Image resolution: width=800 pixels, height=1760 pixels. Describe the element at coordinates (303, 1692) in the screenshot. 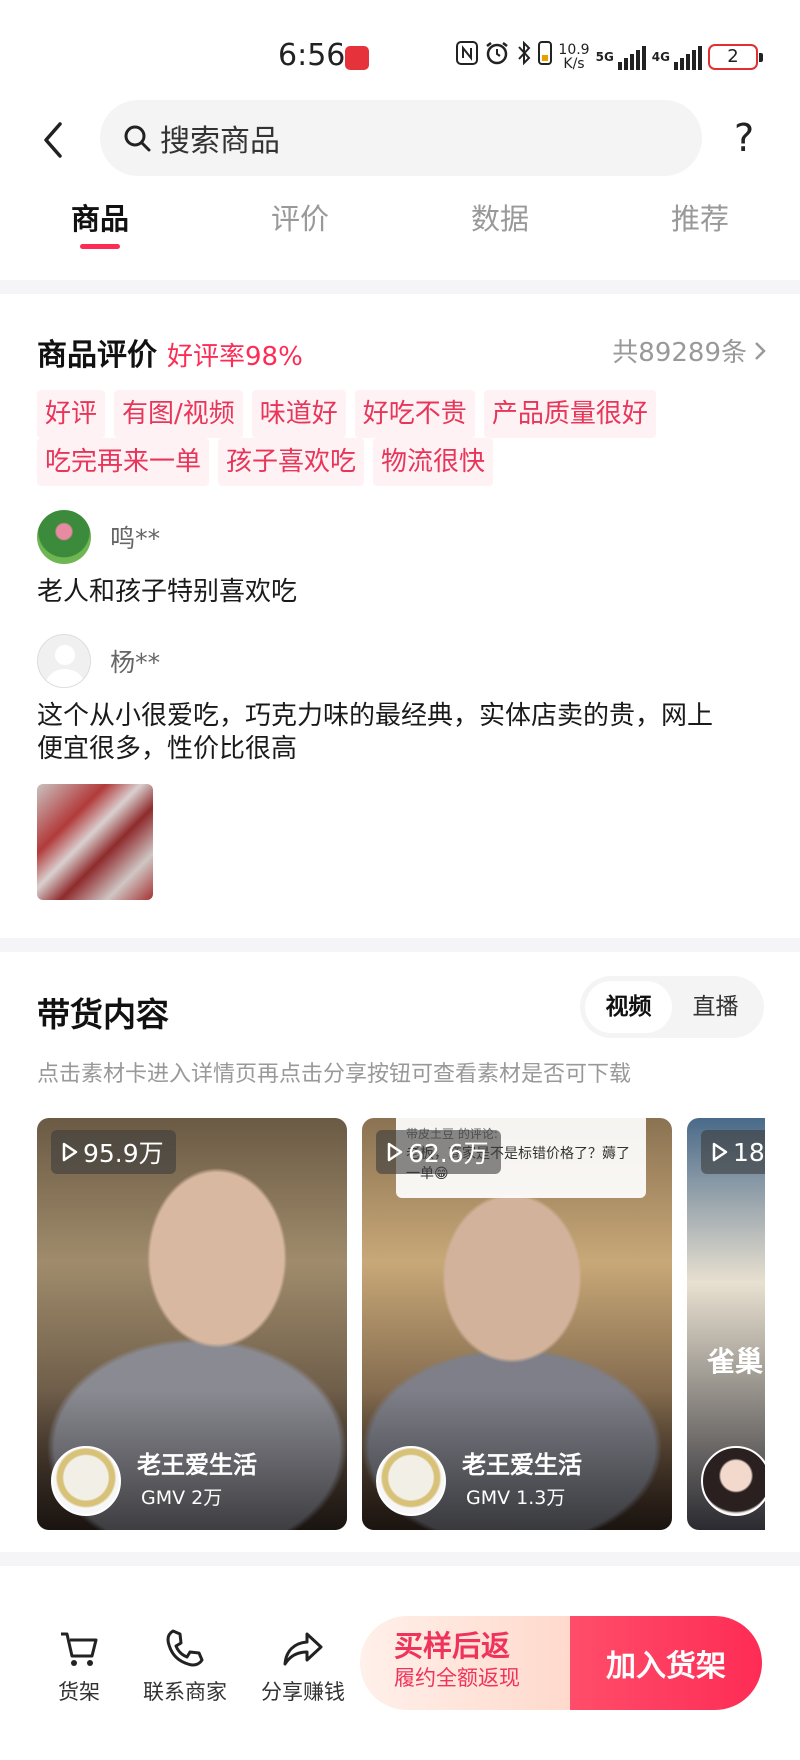

I see `share-earn-label: 分享赚钱` at that location.